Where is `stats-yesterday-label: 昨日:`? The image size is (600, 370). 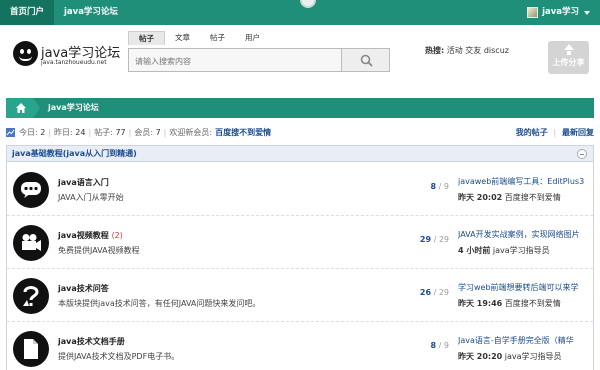
stats-yesterday-label: 昨日: is located at coordinates (63, 132).